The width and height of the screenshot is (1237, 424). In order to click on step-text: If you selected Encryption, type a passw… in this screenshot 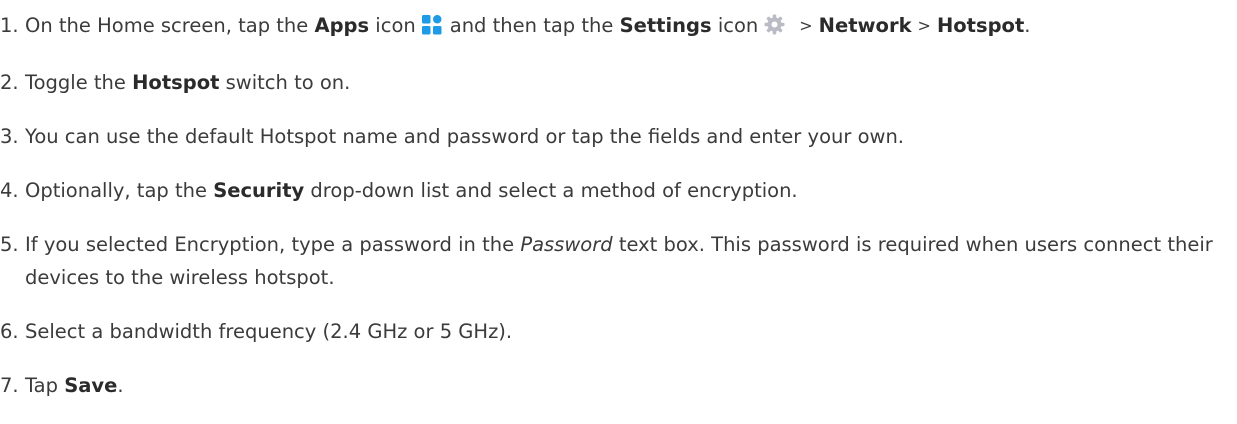, I will do `click(273, 244)`.